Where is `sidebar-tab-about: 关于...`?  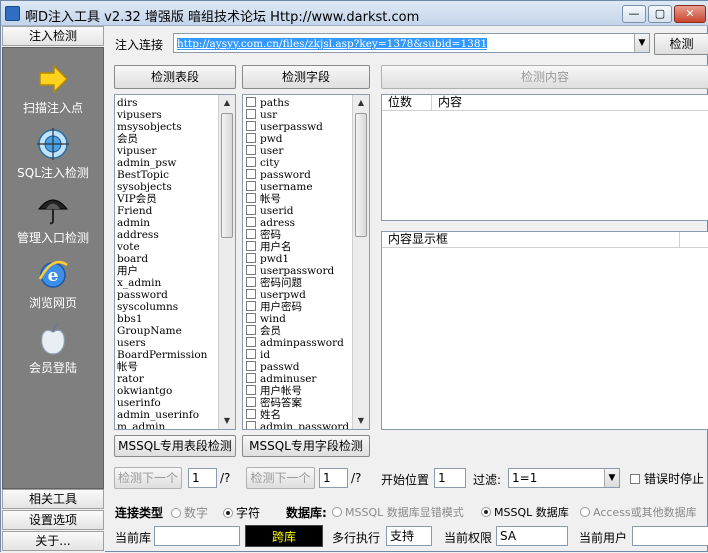
sidebar-tab-about: 关于... is located at coordinates (53, 541).